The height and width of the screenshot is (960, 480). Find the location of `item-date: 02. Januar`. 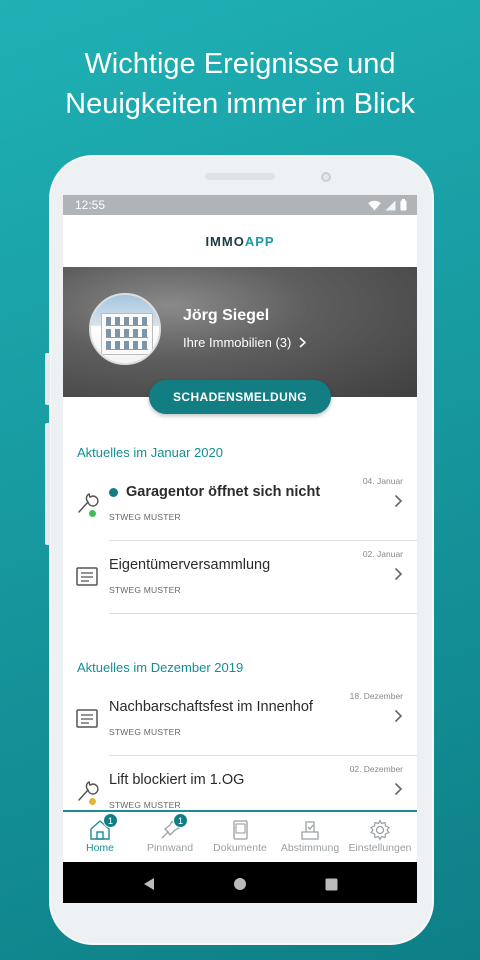

item-date: 02. Januar is located at coordinates (382, 554).